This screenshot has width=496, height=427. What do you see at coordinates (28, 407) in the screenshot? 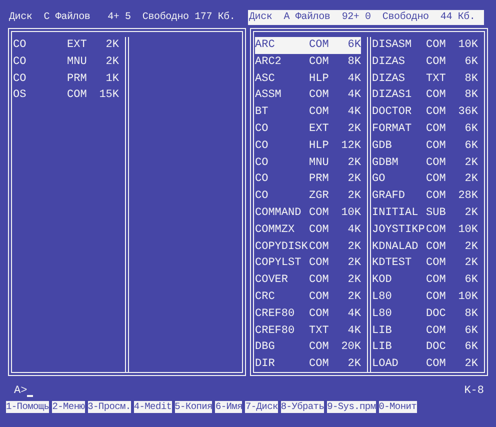
I see `function-key: 1-Помощь` at bounding box center [28, 407].